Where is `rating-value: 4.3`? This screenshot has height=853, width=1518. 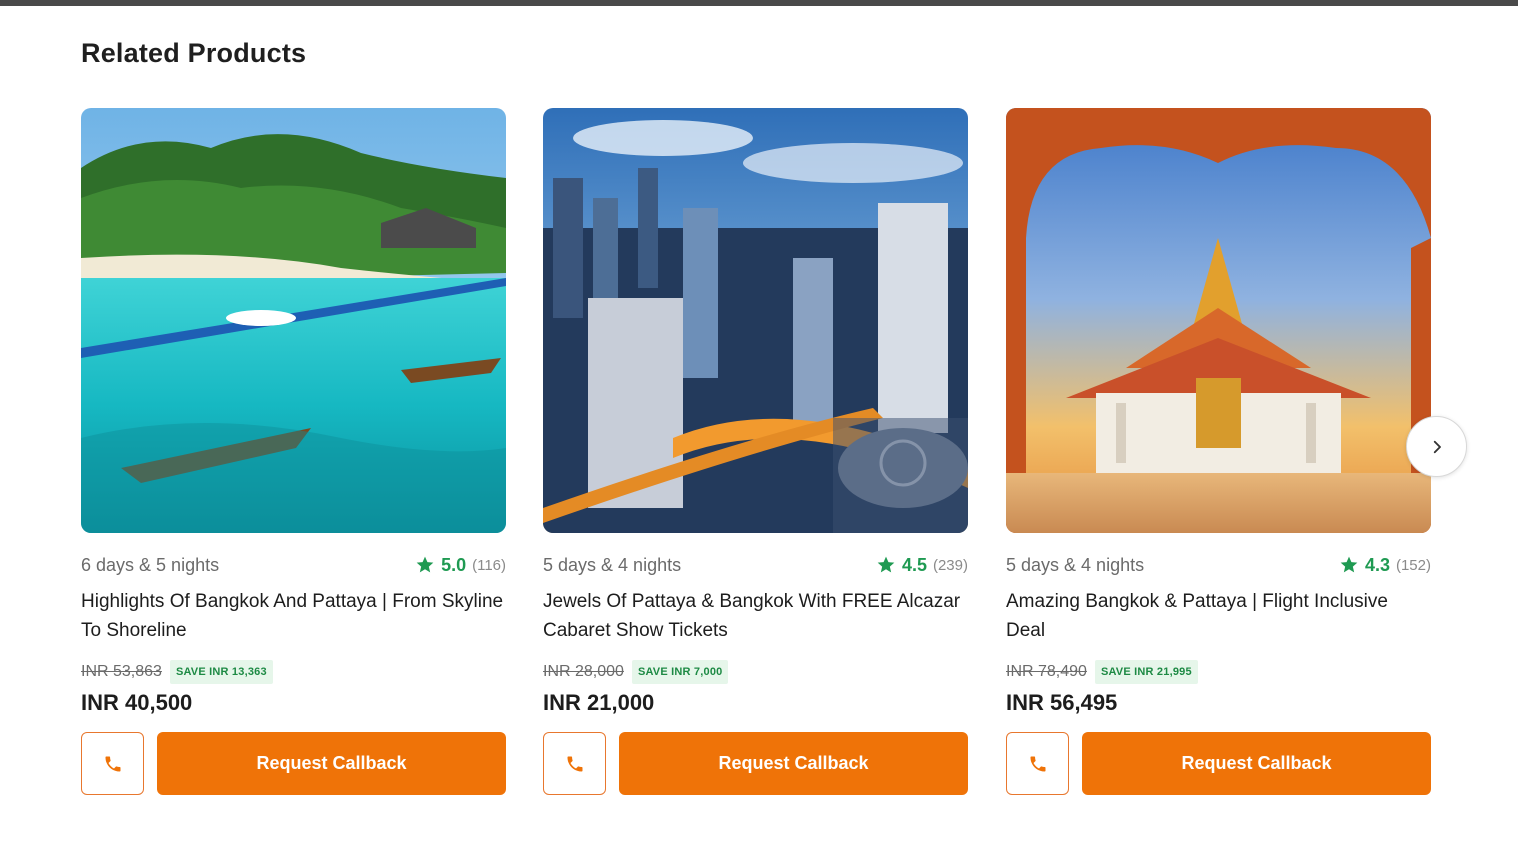
rating-value: 4.3 is located at coordinates (1377, 564).